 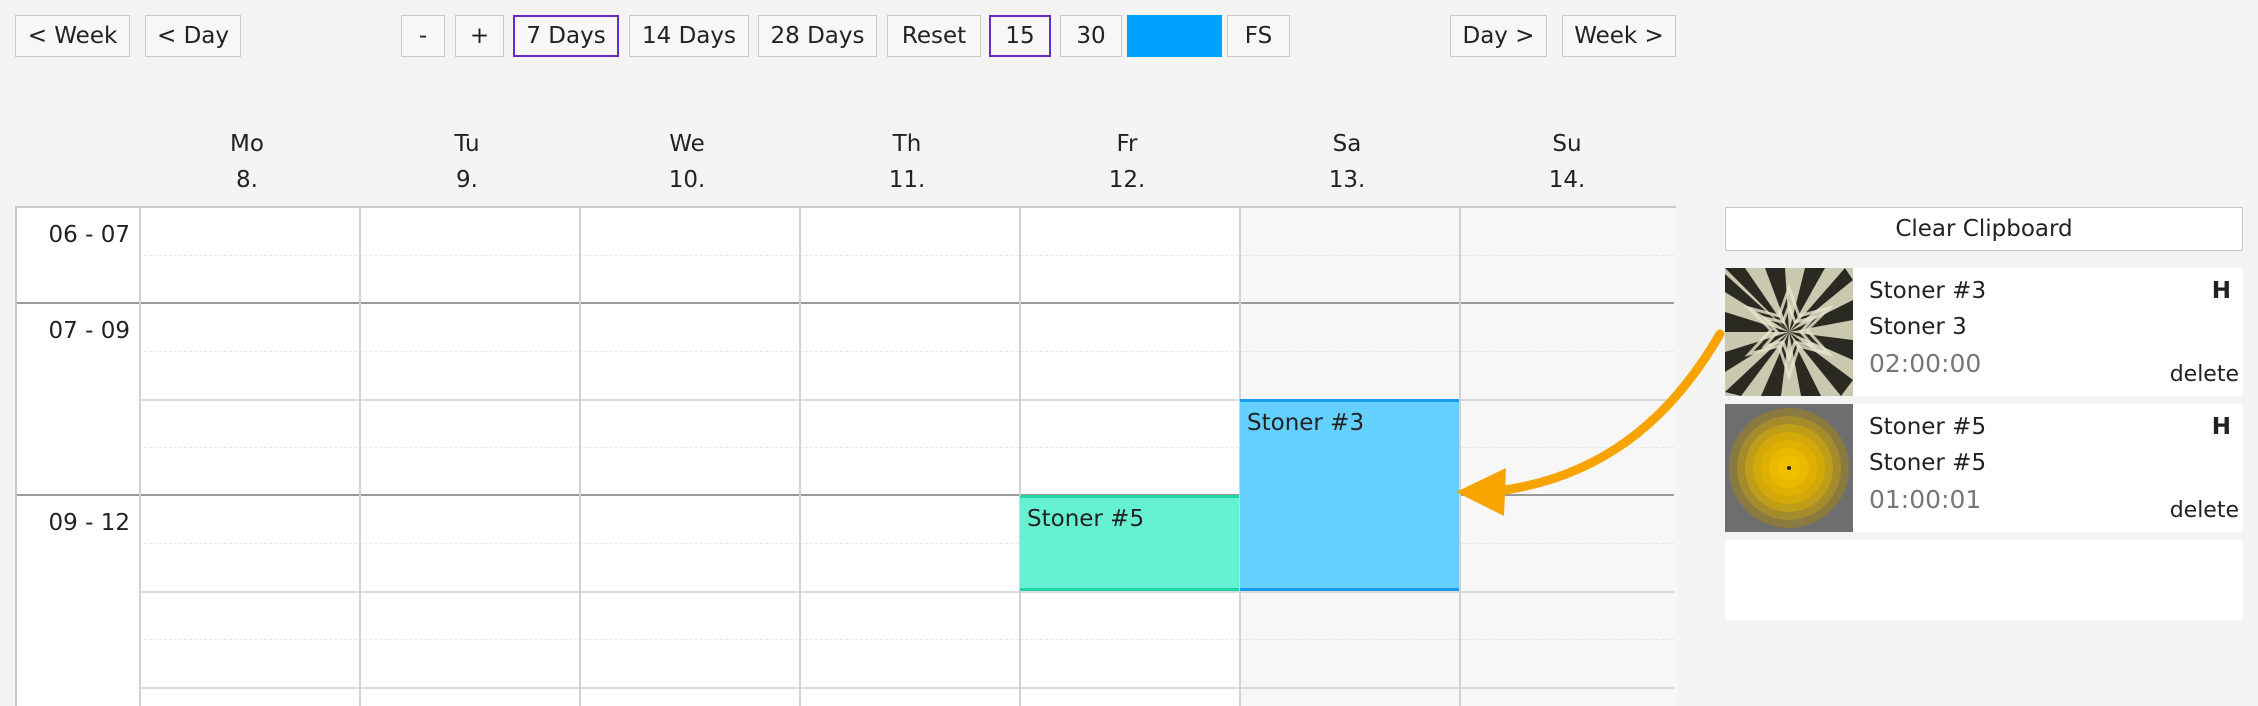 I want to click on day-header-friday: Fr 12., so click(x=1127, y=162).